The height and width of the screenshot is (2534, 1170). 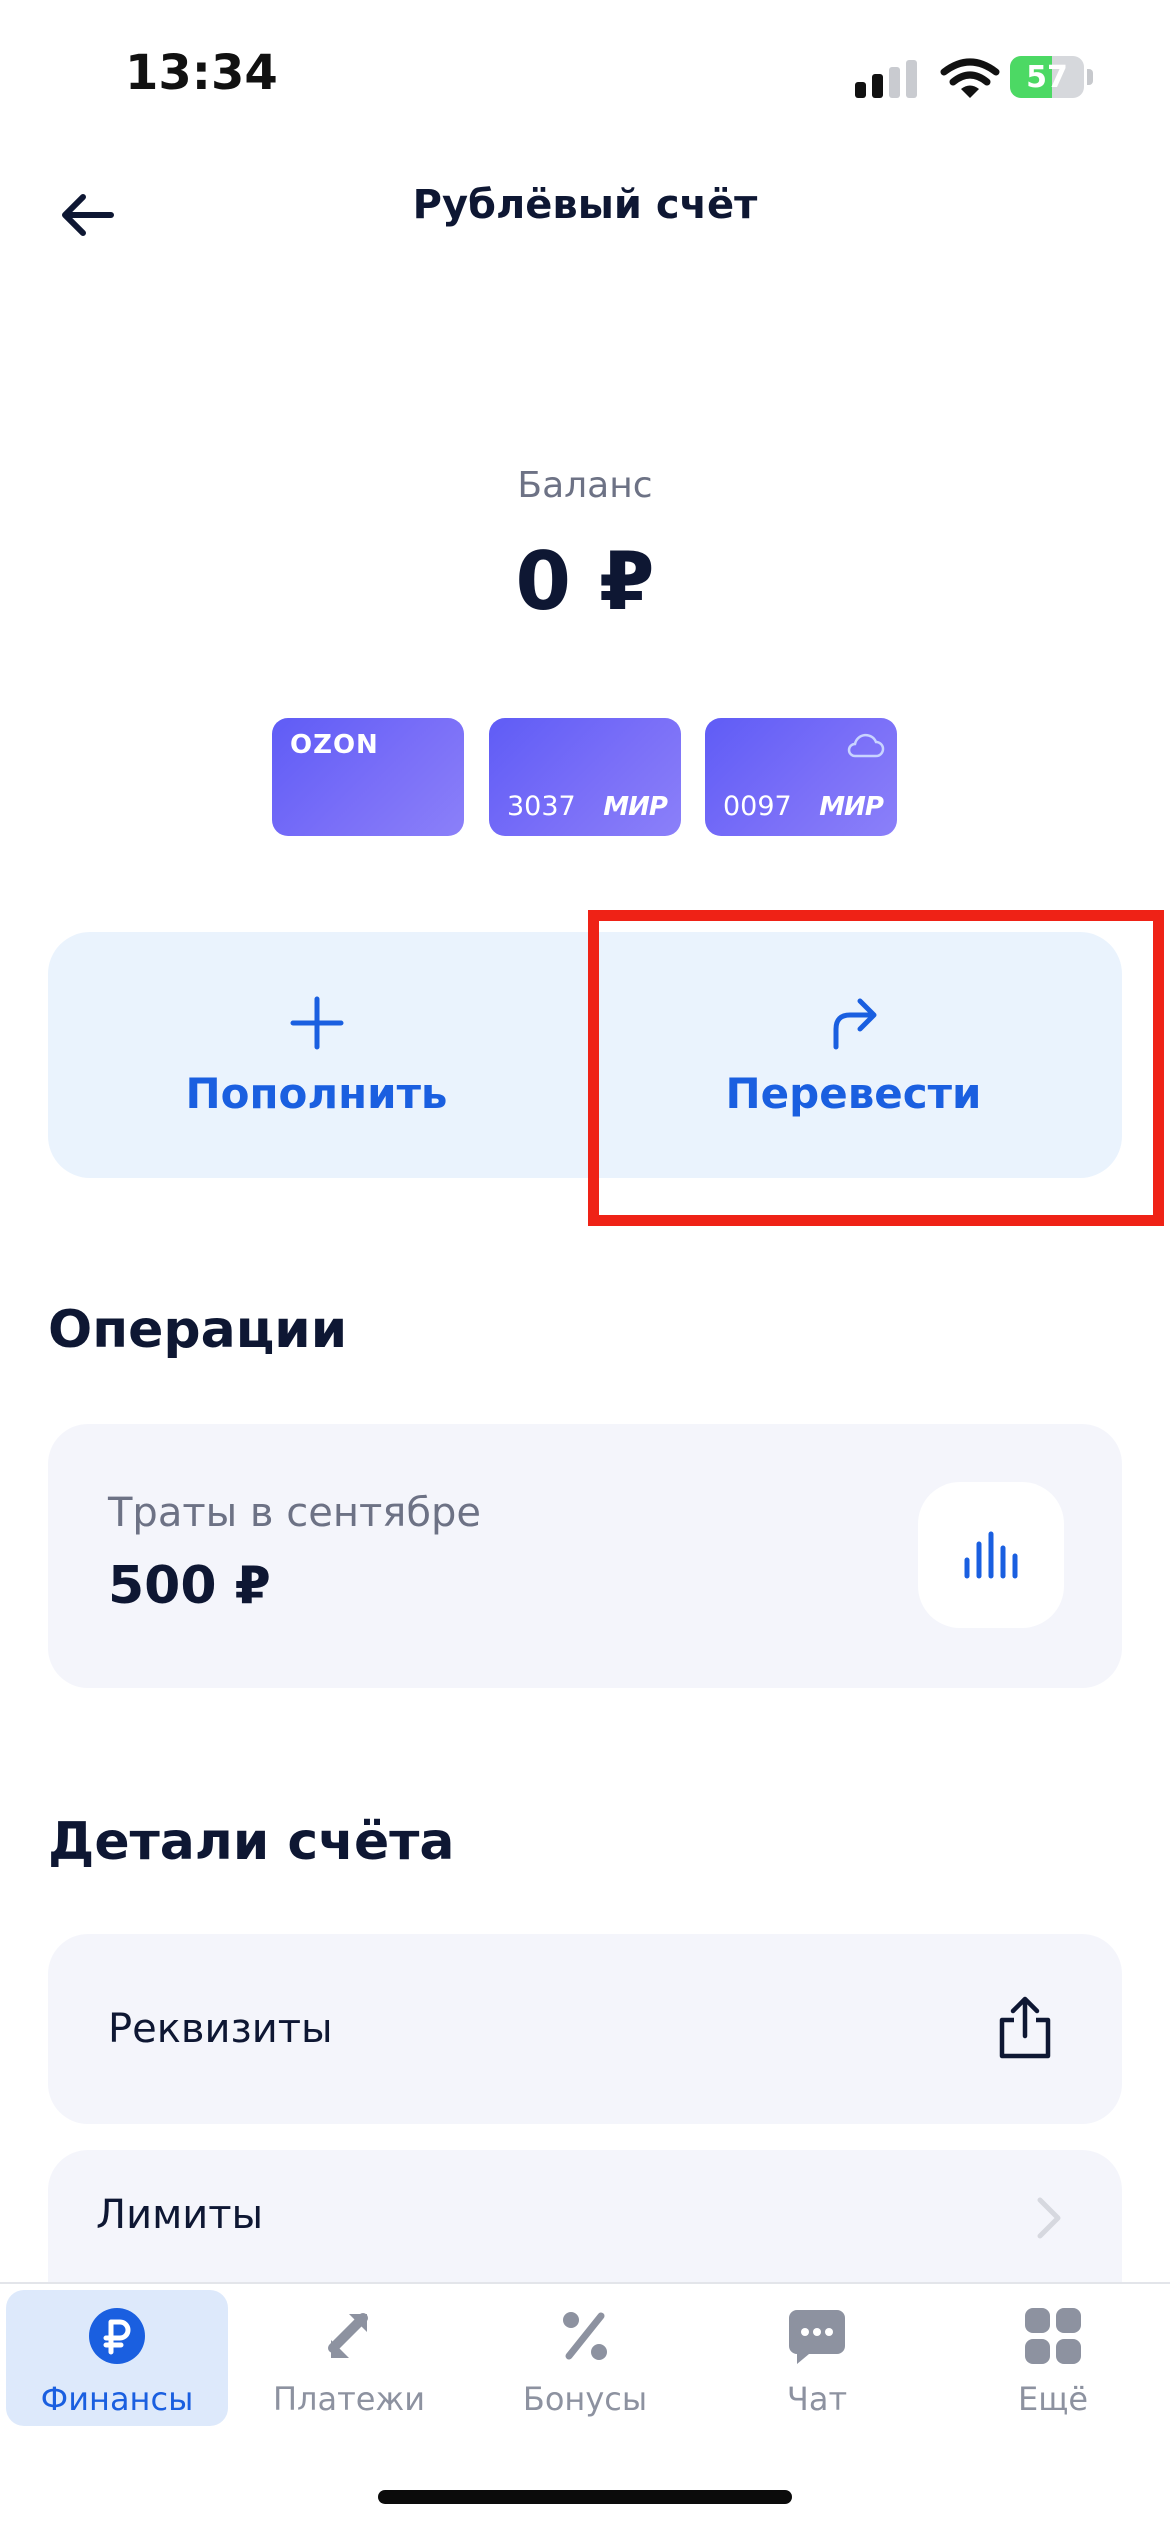 I want to click on tab-label: Платежи, so click(x=349, y=2399).